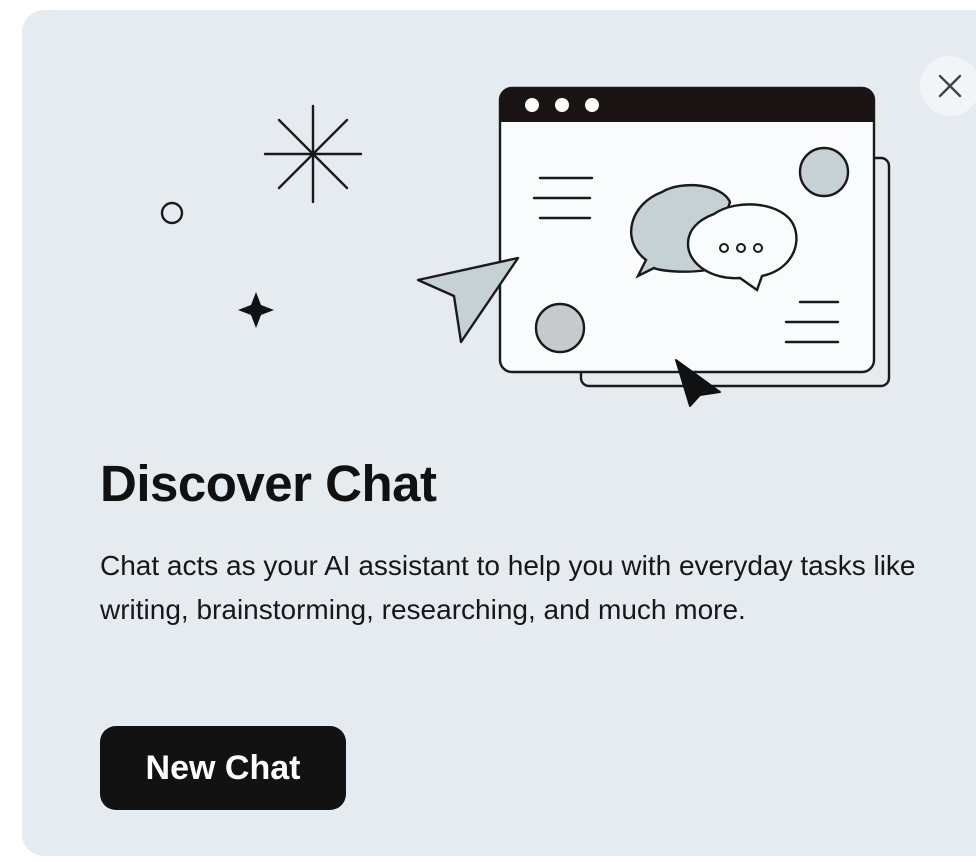 This screenshot has width=976, height=862. What do you see at coordinates (313, 154) in the screenshot?
I see `asterisk-icon` at bounding box center [313, 154].